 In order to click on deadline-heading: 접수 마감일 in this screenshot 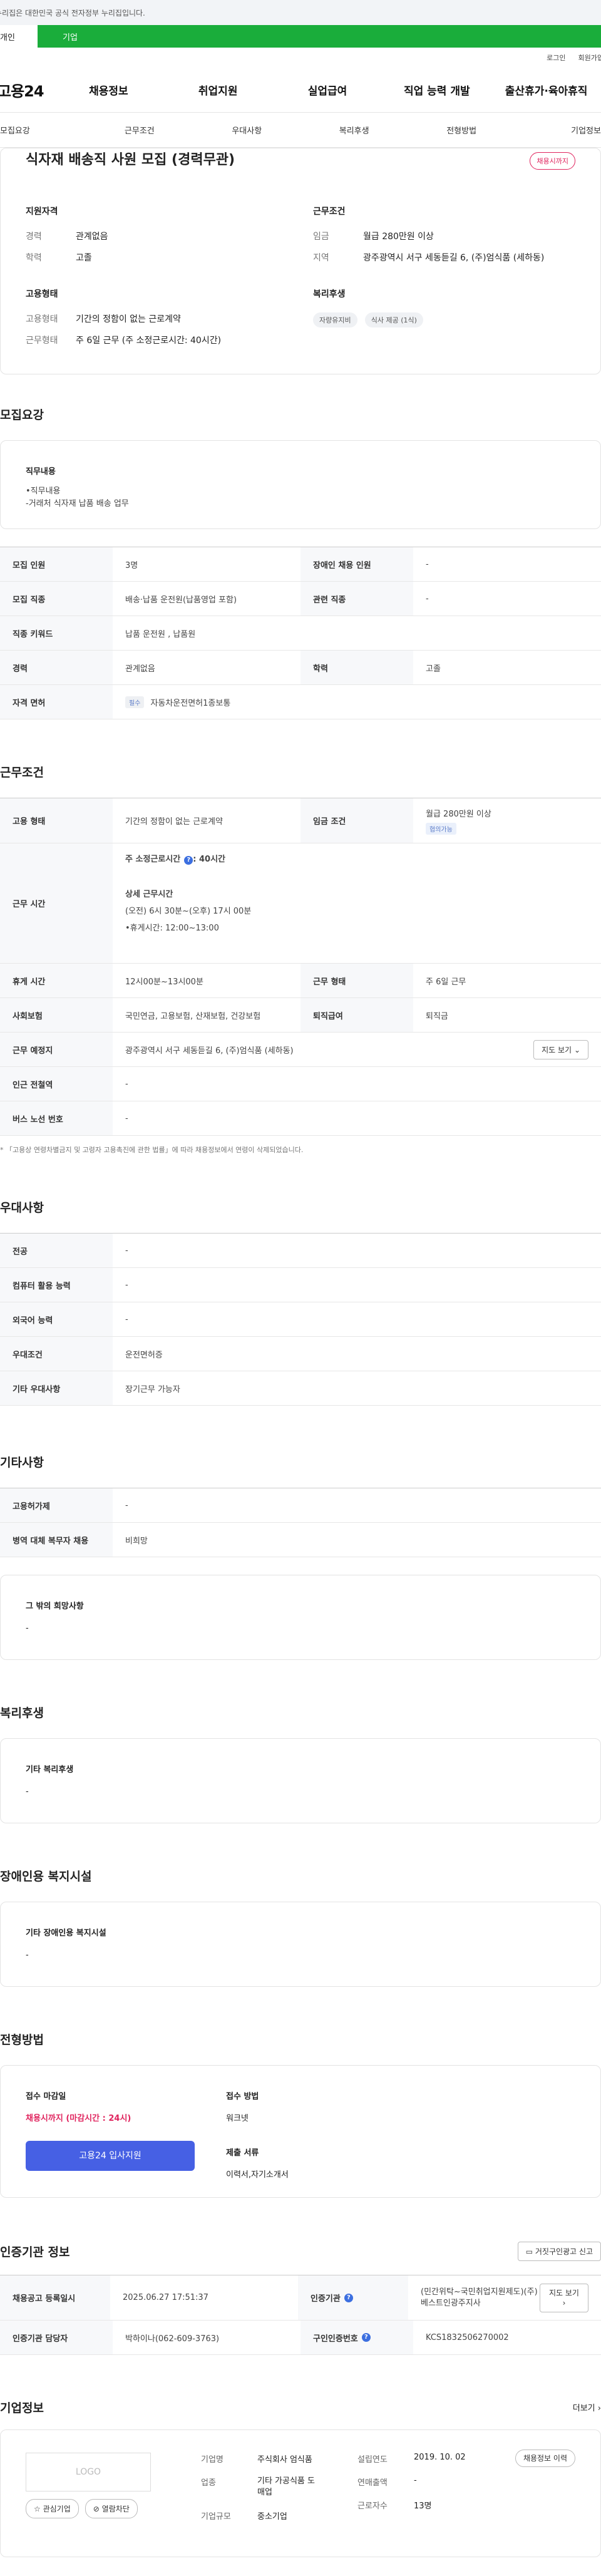, I will do `click(46, 2096)`.